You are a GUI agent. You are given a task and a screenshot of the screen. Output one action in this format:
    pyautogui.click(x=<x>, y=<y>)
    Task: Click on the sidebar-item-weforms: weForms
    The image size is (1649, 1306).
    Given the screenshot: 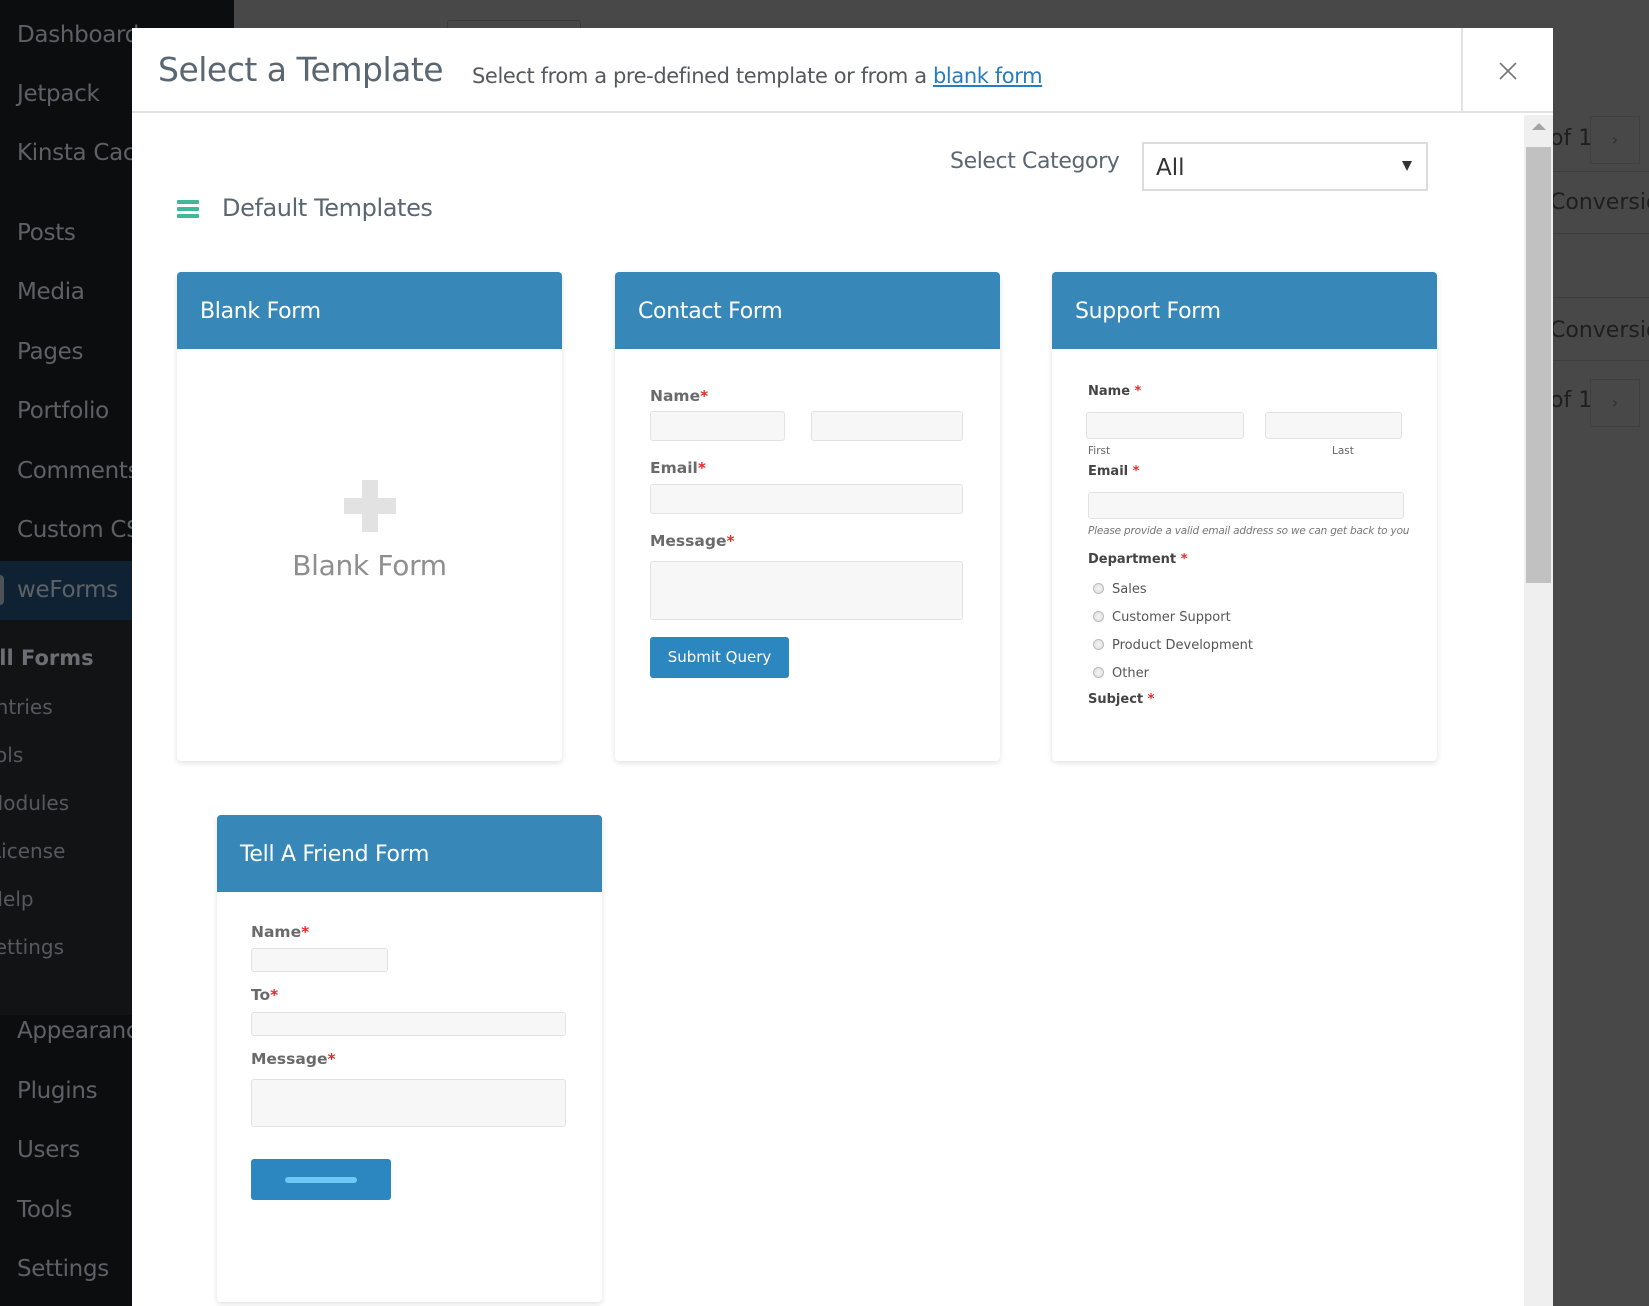 What is the action you would take?
    pyautogui.click(x=67, y=590)
    